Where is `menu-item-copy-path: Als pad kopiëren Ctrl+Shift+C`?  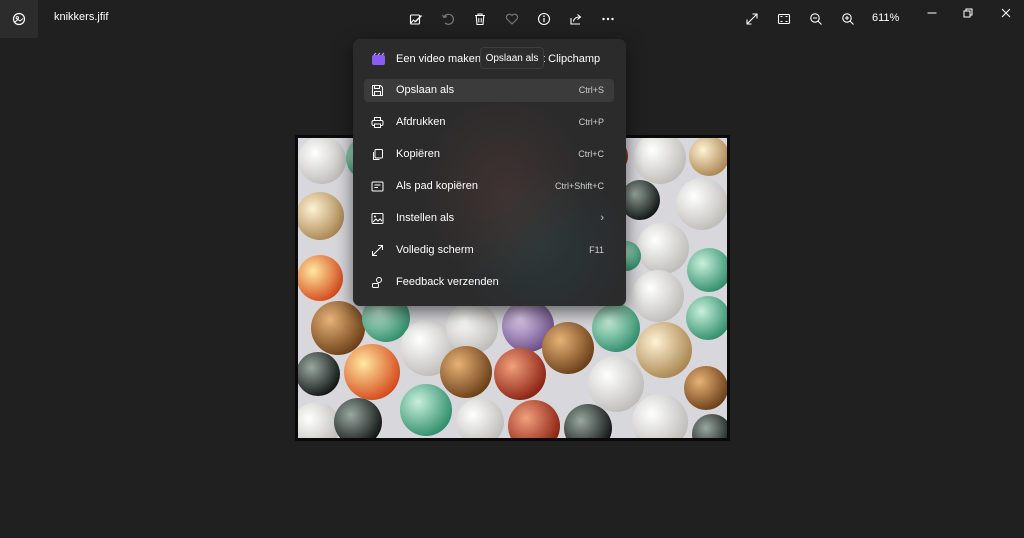 menu-item-copy-path: Als pad kopiëren Ctrl+Shift+C is located at coordinates (489, 186).